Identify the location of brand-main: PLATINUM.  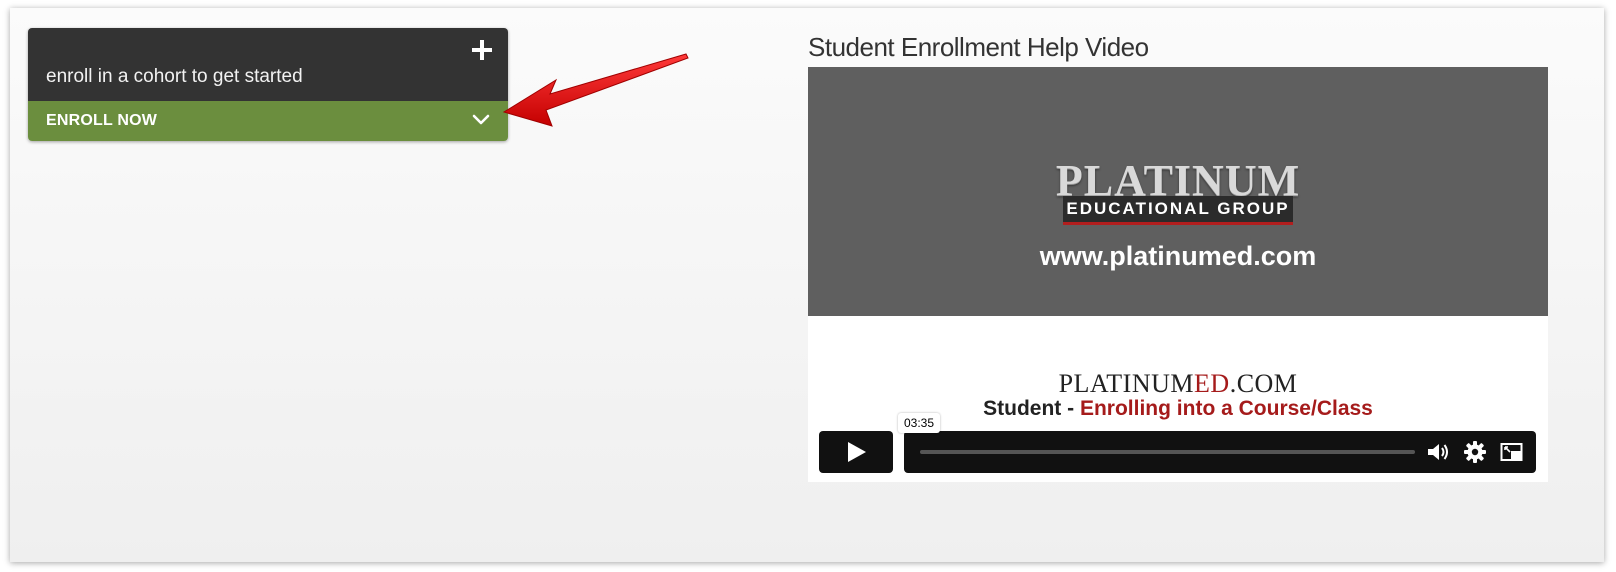
(1126, 383).